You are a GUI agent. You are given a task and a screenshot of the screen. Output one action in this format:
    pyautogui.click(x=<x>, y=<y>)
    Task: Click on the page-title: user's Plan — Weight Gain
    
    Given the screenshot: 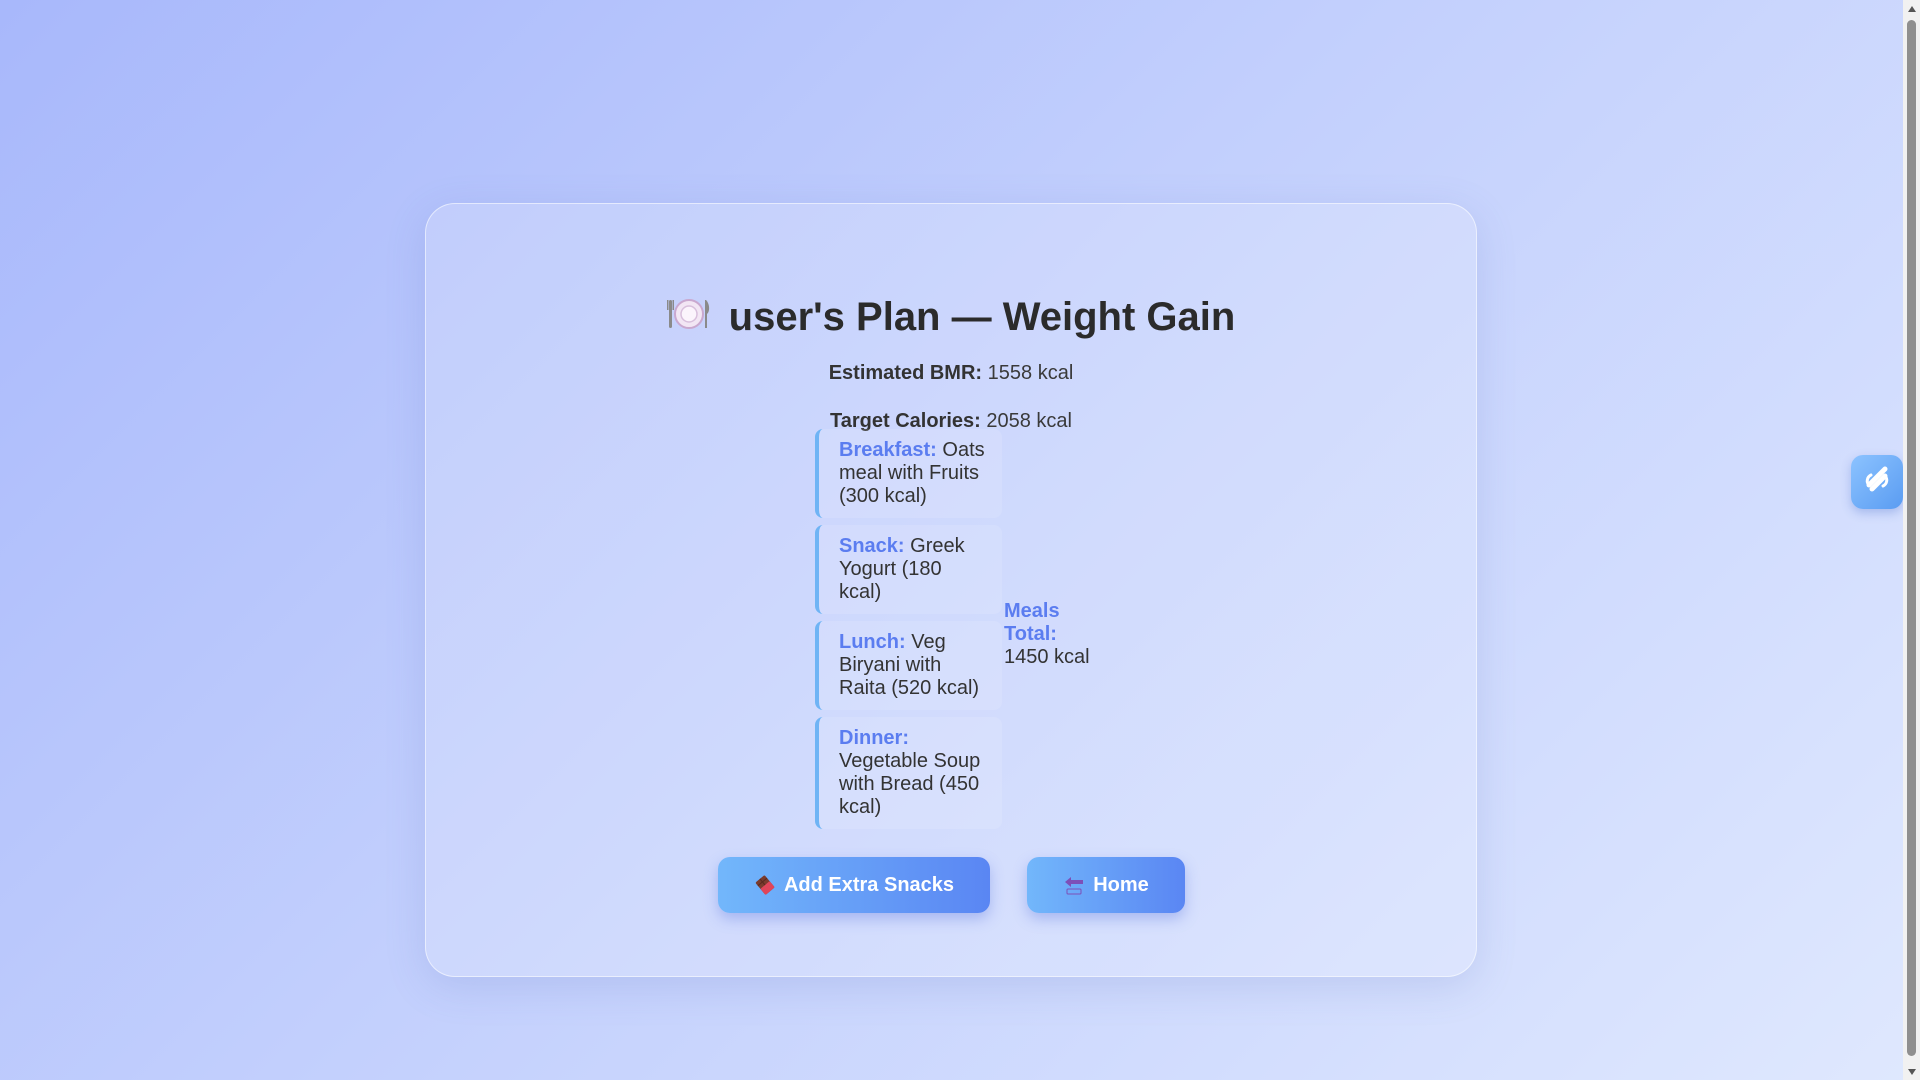 What is the action you would take?
    pyautogui.click(x=951, y=317)
    